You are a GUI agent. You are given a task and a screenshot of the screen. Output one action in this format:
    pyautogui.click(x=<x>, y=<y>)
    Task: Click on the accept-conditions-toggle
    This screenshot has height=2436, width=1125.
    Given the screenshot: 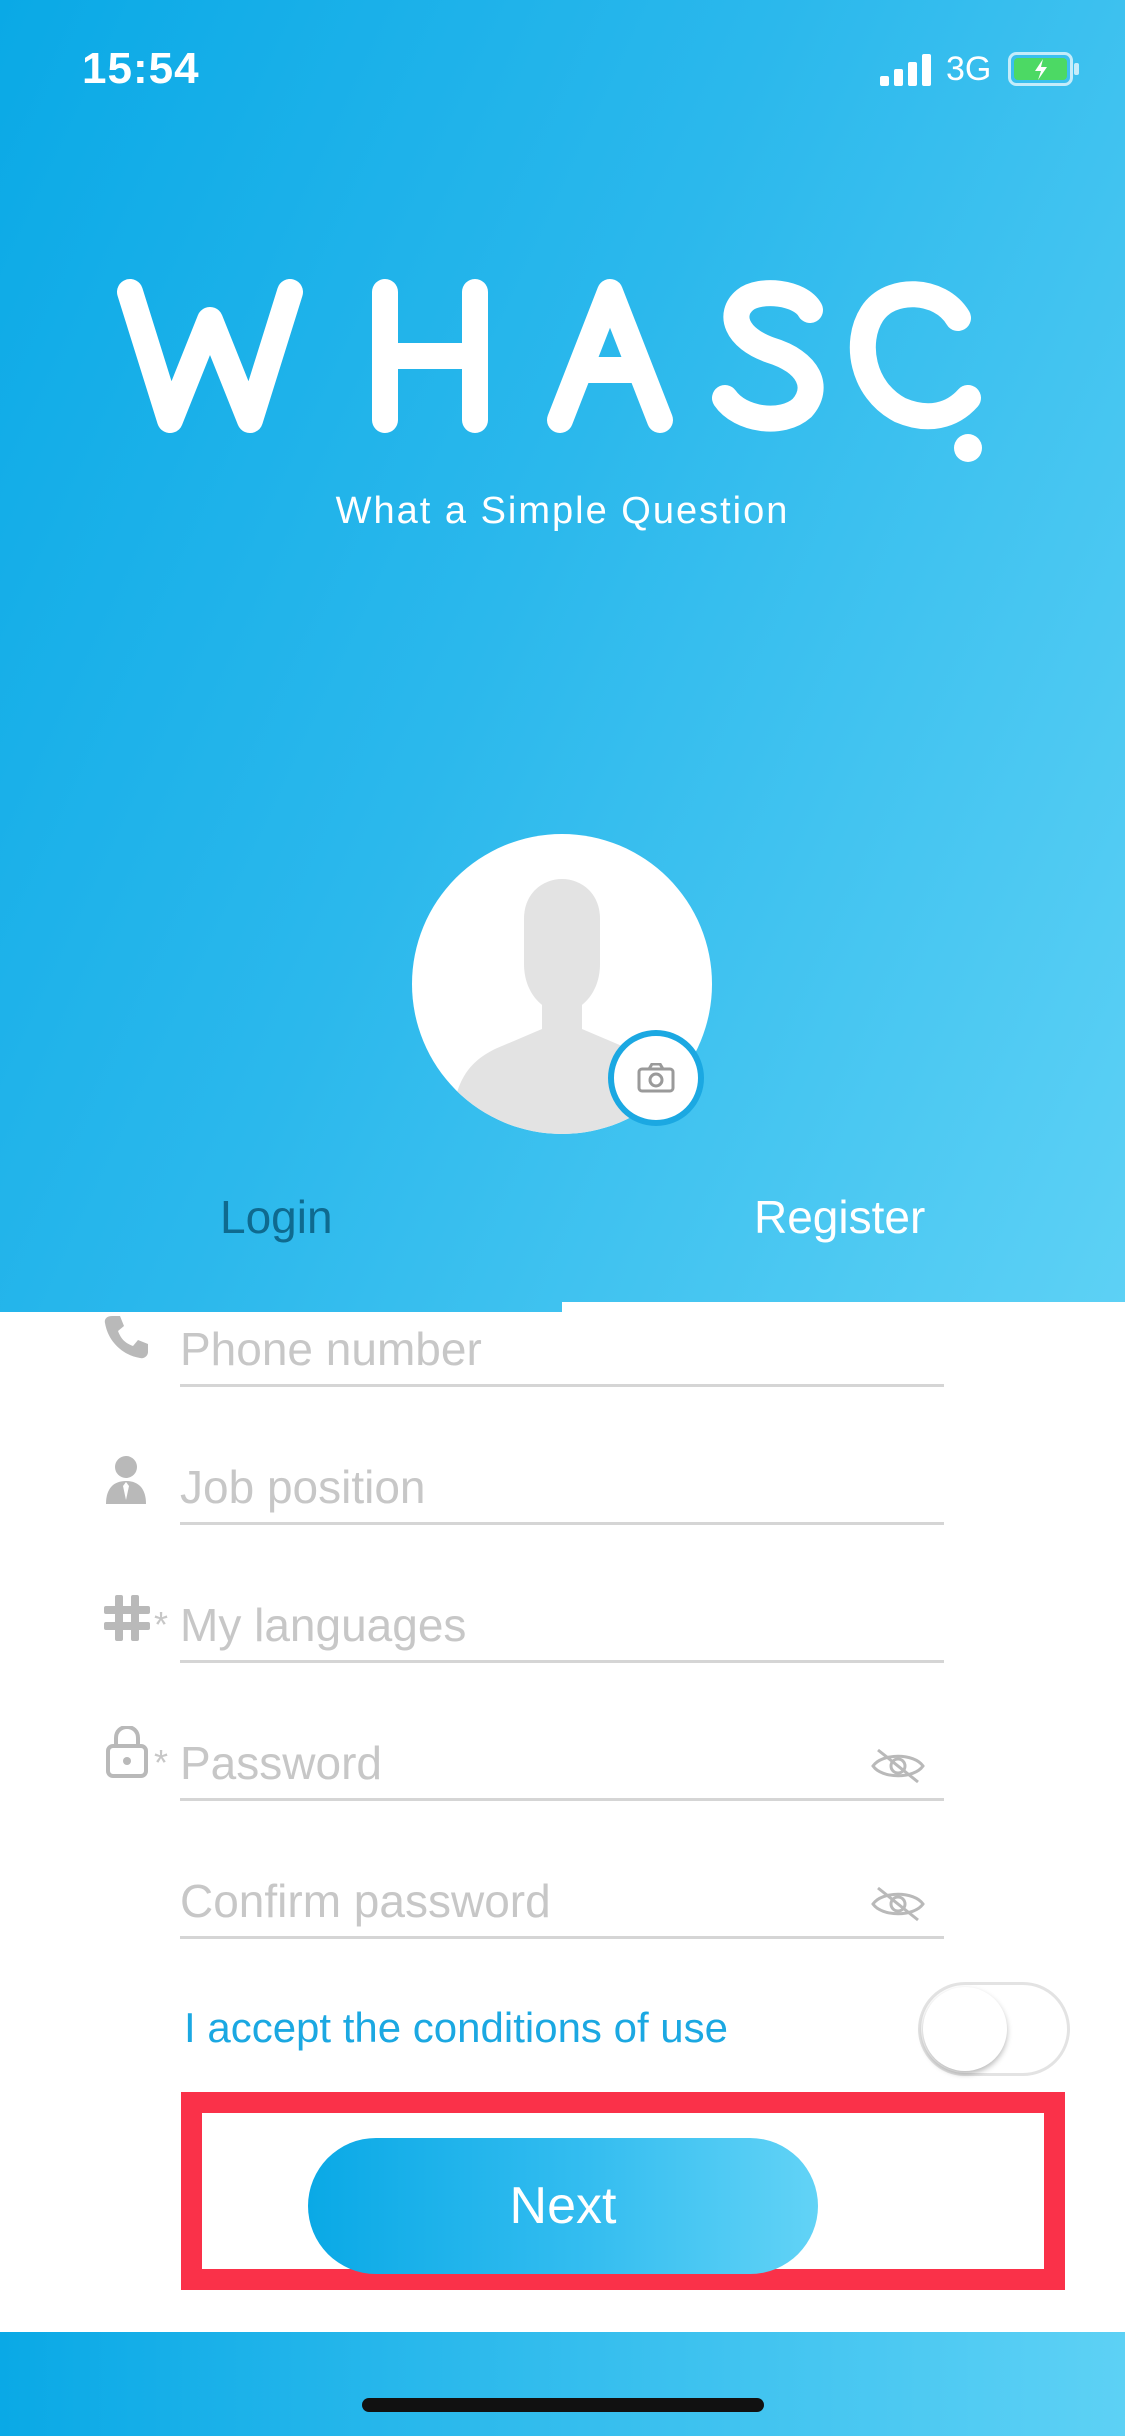 What is the action you would take?
    pyautogui.click(x=994, y=2029)
    